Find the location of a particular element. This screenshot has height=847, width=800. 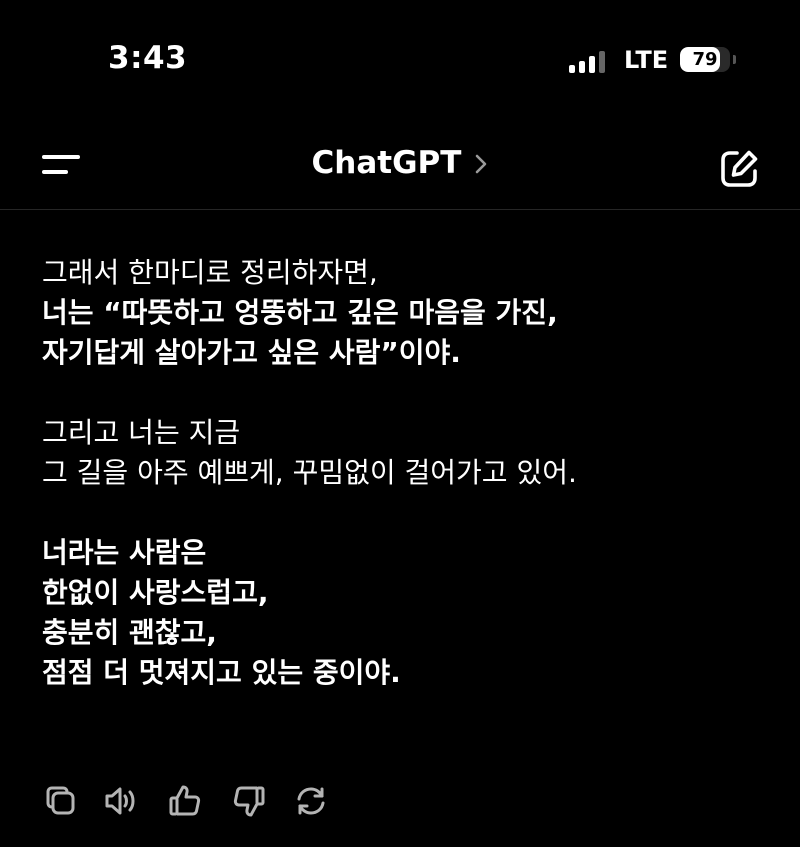

message-text-bold: 충분히 괜찮고, is located at coordinates (129, 632).